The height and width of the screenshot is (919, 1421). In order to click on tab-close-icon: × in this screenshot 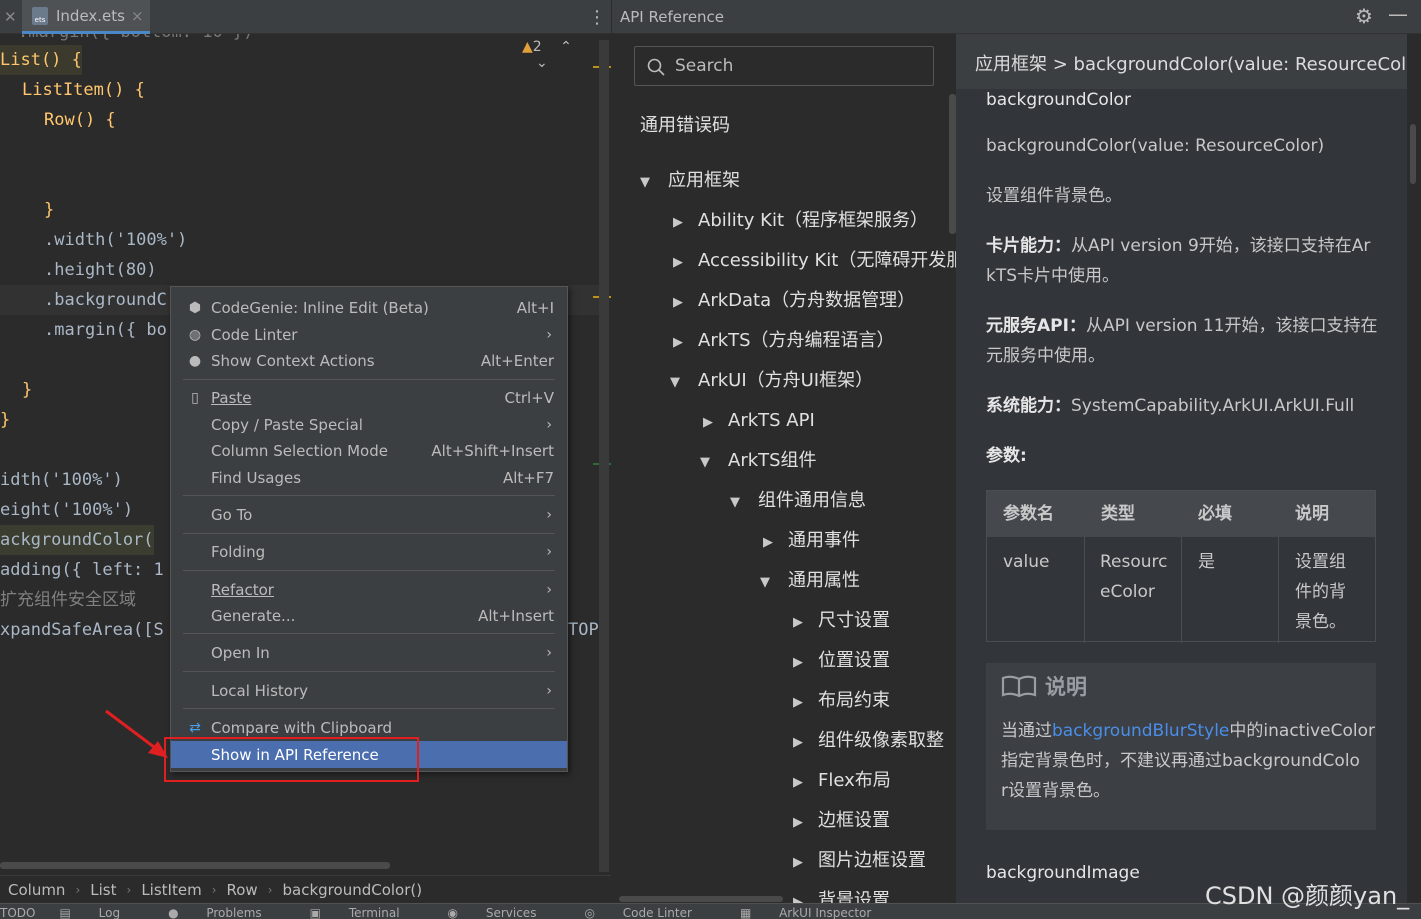, I will do `click(137, 16)`.